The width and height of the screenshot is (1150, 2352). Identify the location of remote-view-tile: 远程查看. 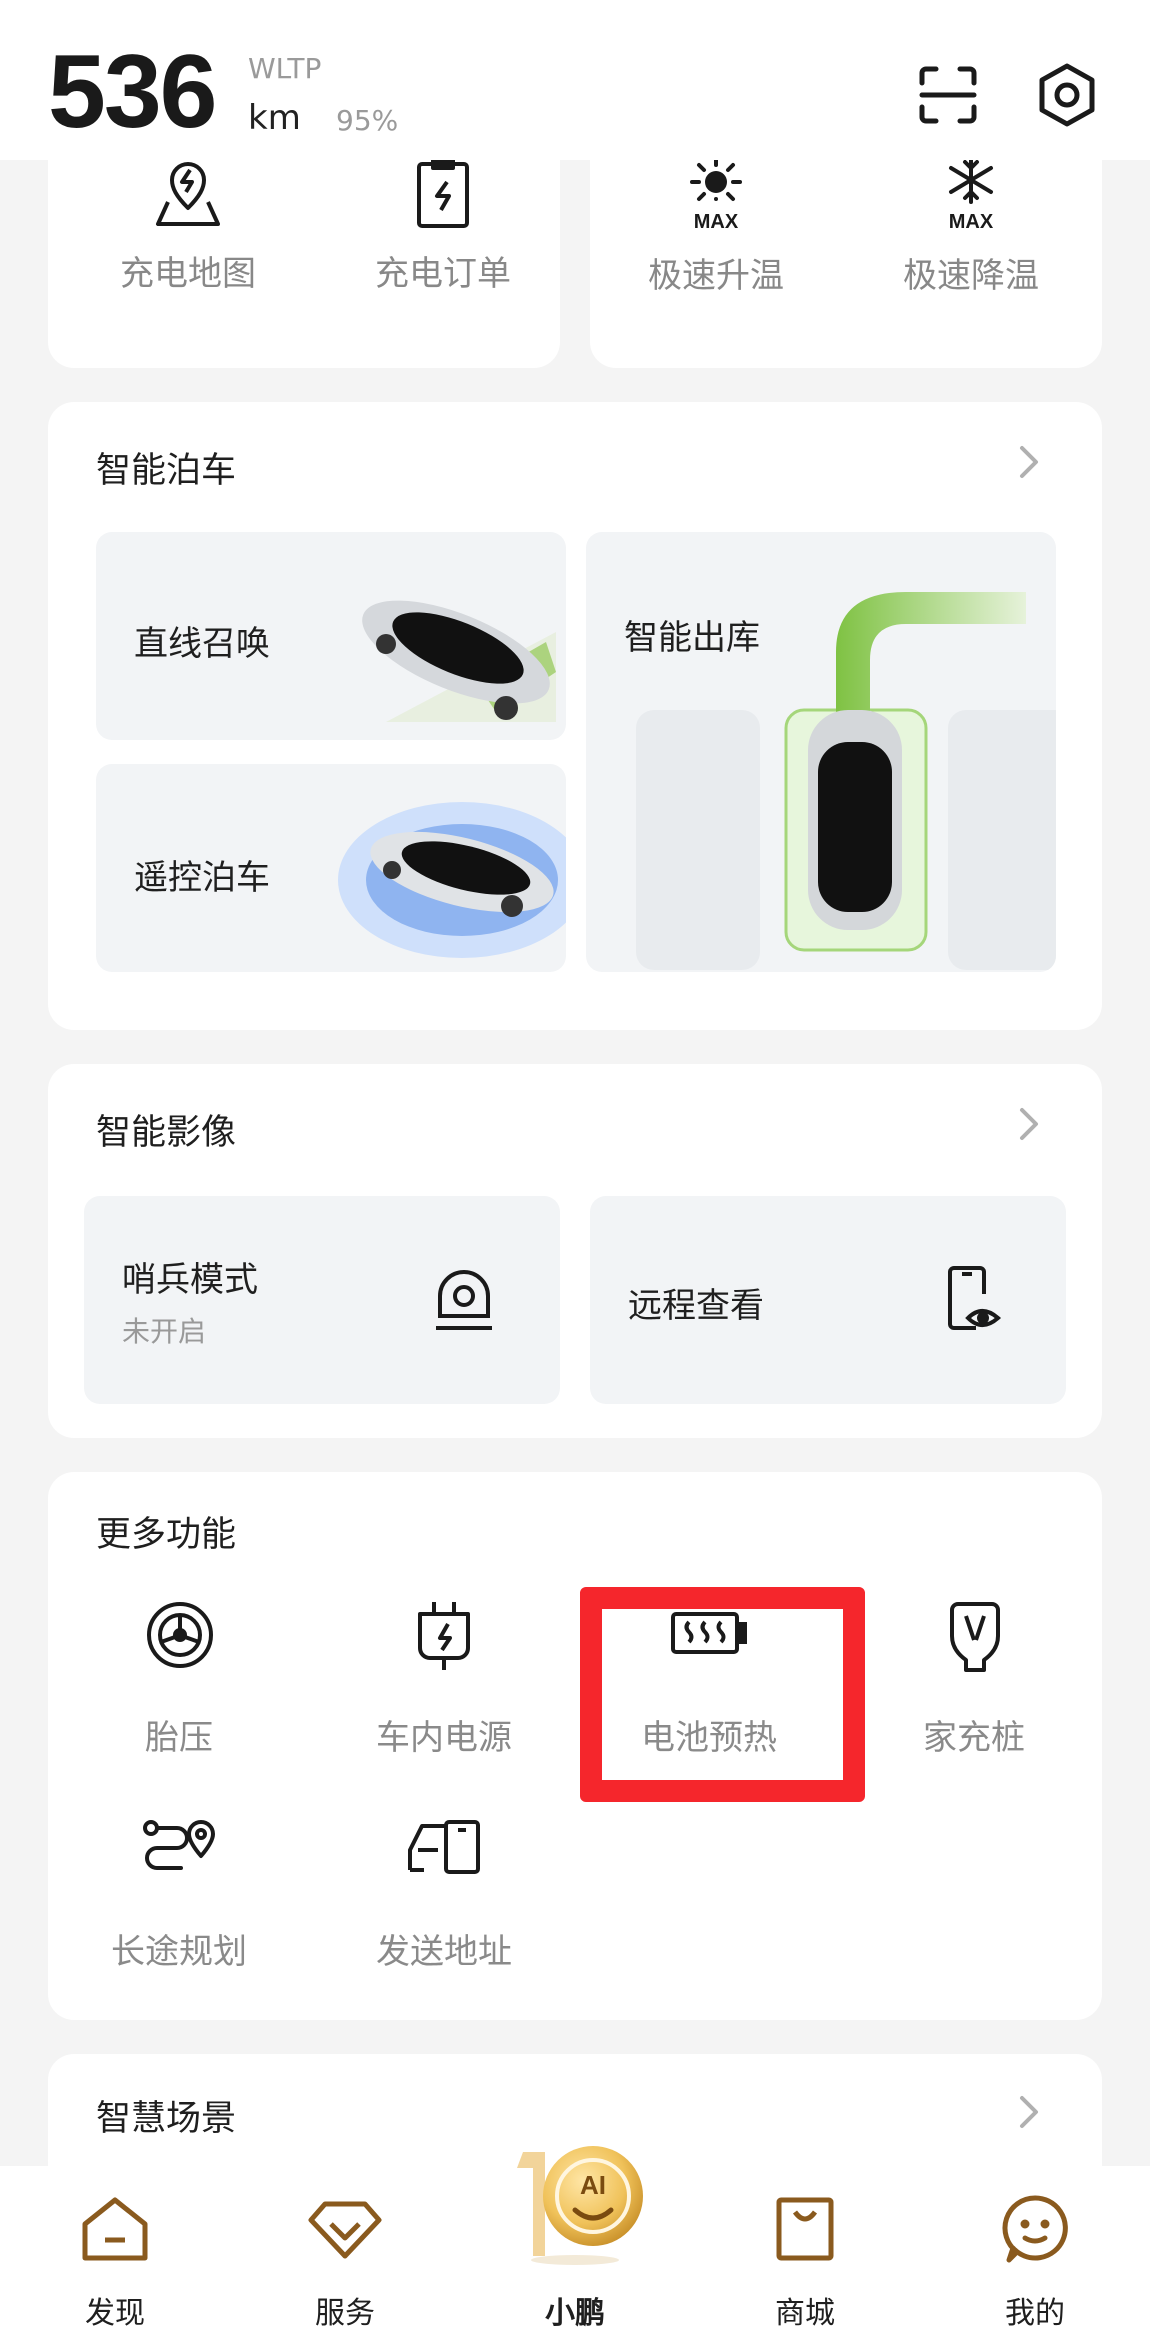
(828, 1300).